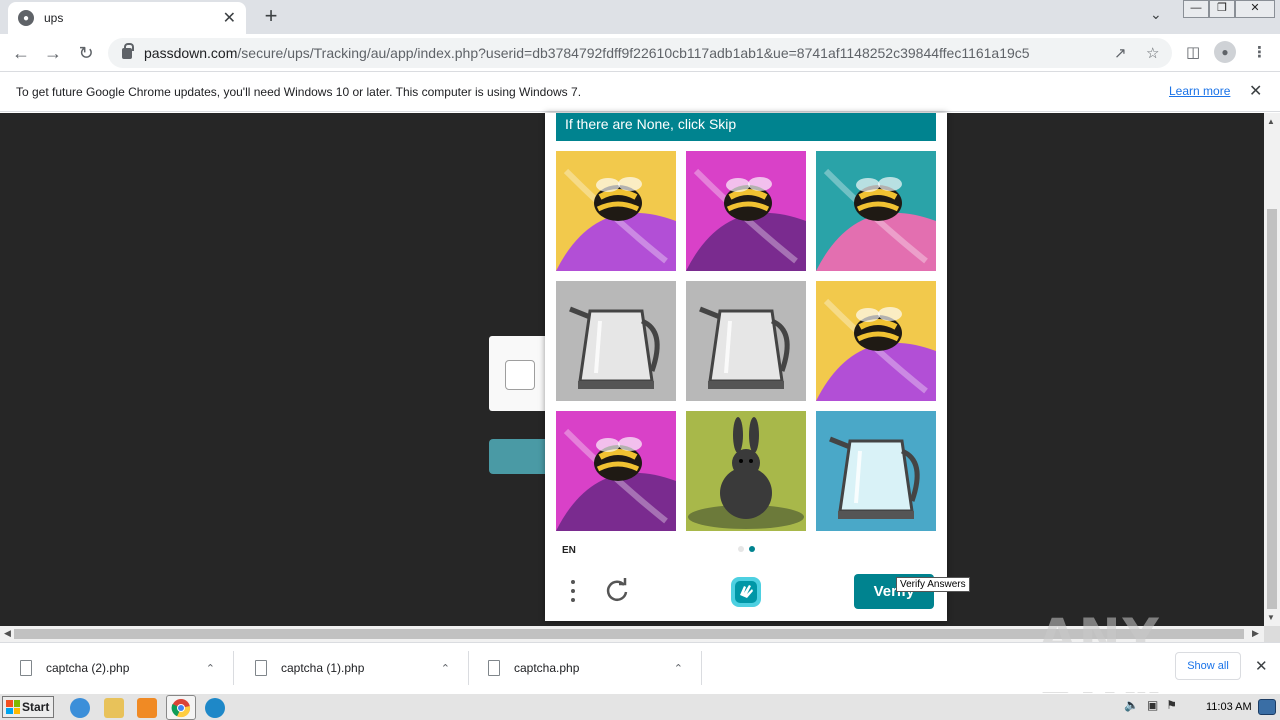  What do you see at coordinates (80, 708) in the screenshot?
I see `internet-explorer-icon` at bounding box center [80, 708].